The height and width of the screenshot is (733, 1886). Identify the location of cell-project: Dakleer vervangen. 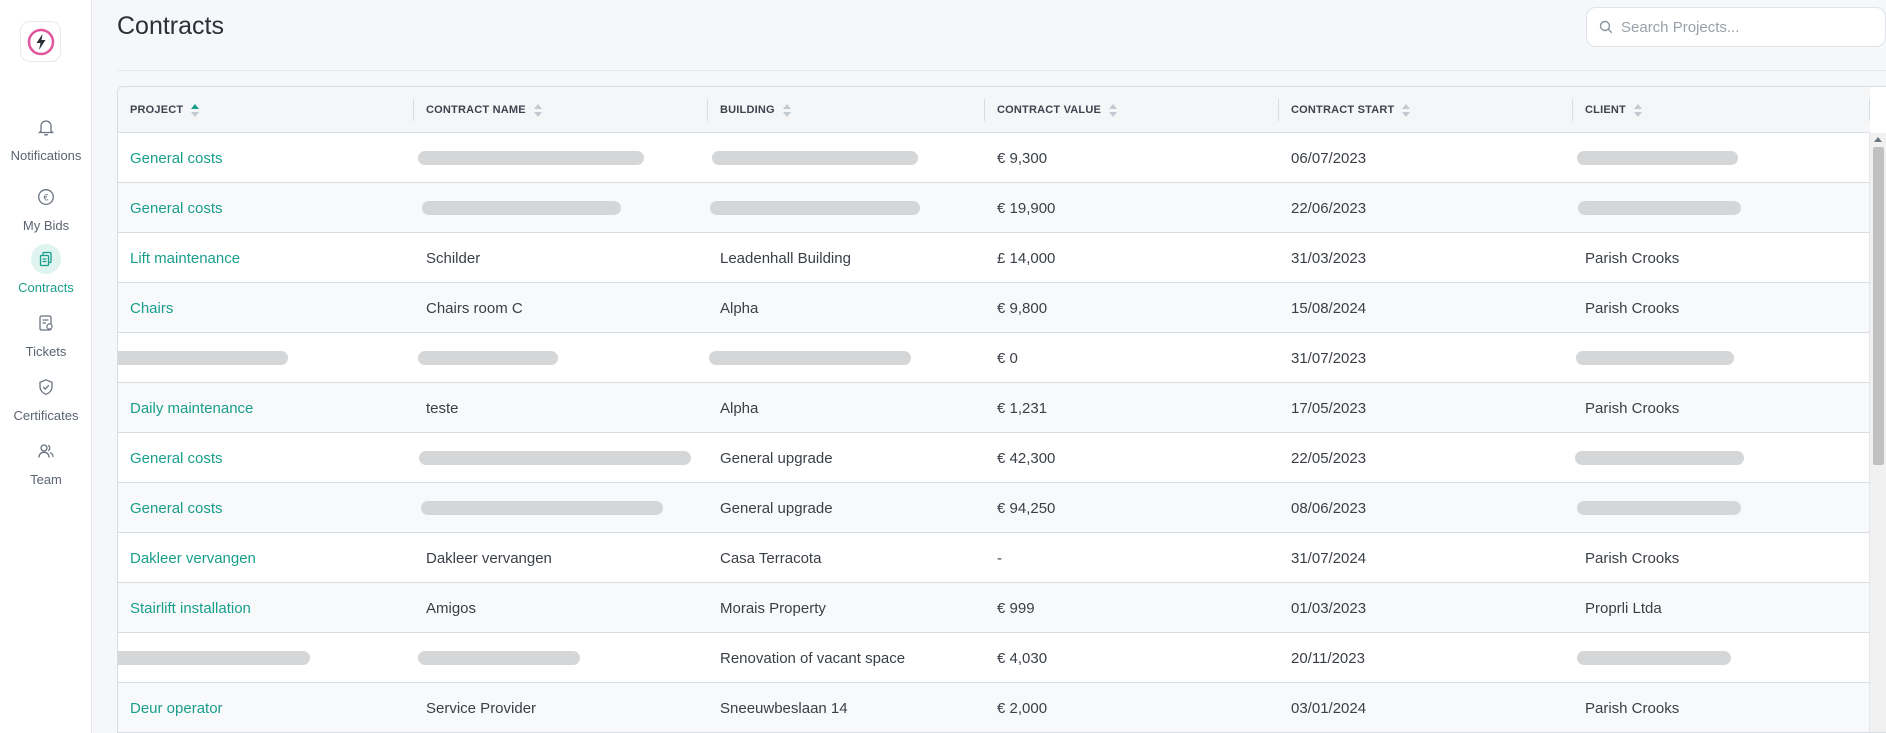
(266, 558).